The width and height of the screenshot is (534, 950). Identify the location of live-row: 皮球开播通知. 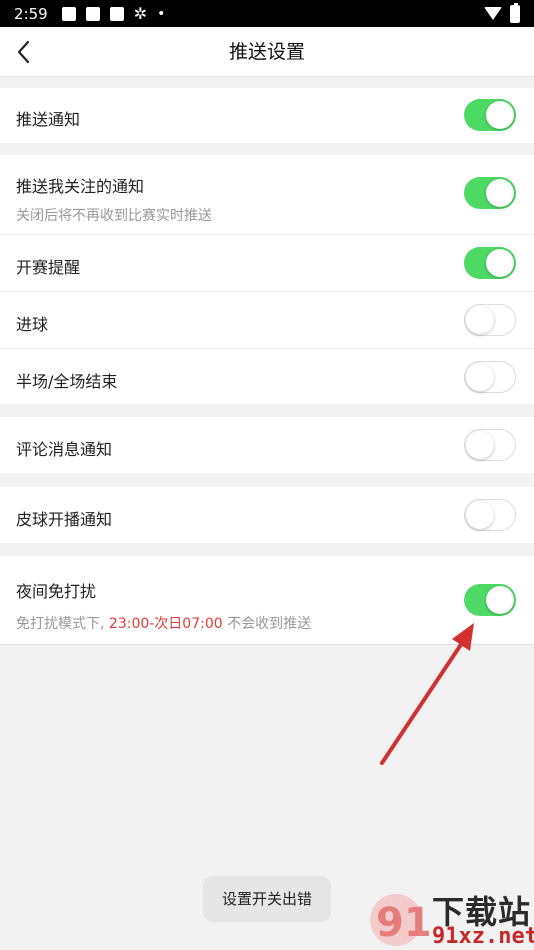
(267, 515).